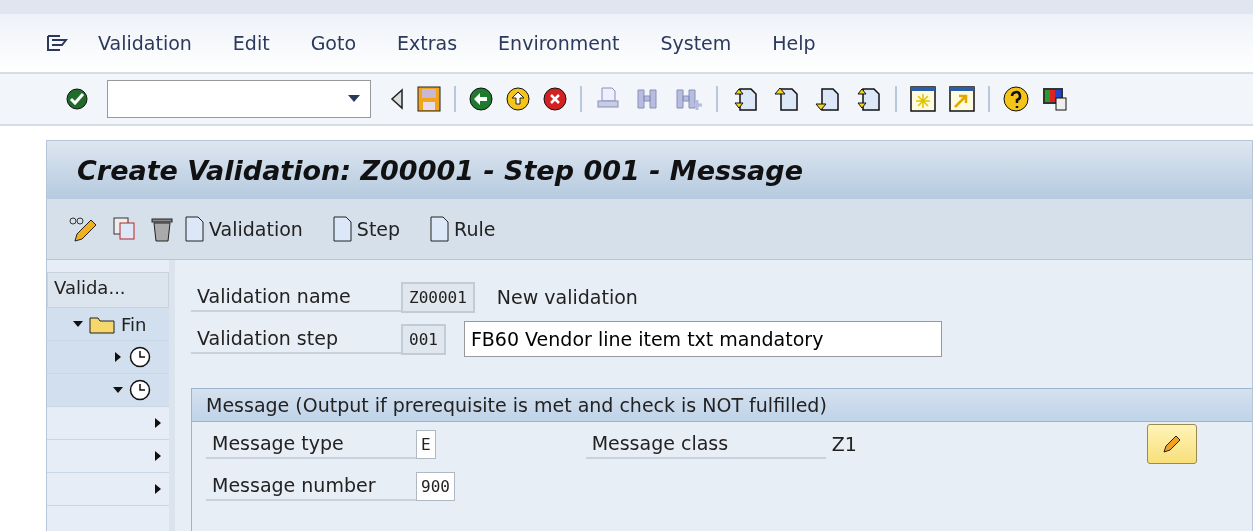 The image size is (1253, 531). What do you see at coordinates (239, 99) in the screenshot?
I see `command-field` at bounding box center [239, 99].